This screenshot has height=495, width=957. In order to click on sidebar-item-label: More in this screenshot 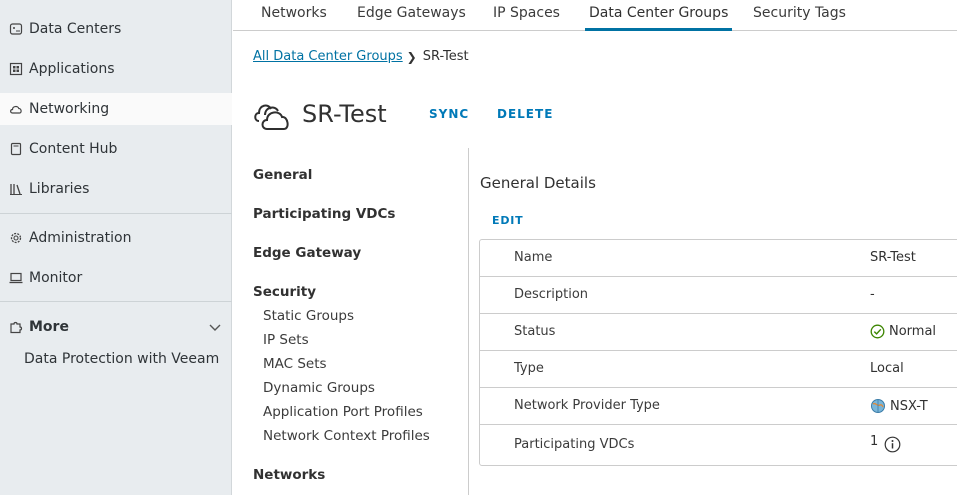, I will do `click(49, 327)`.